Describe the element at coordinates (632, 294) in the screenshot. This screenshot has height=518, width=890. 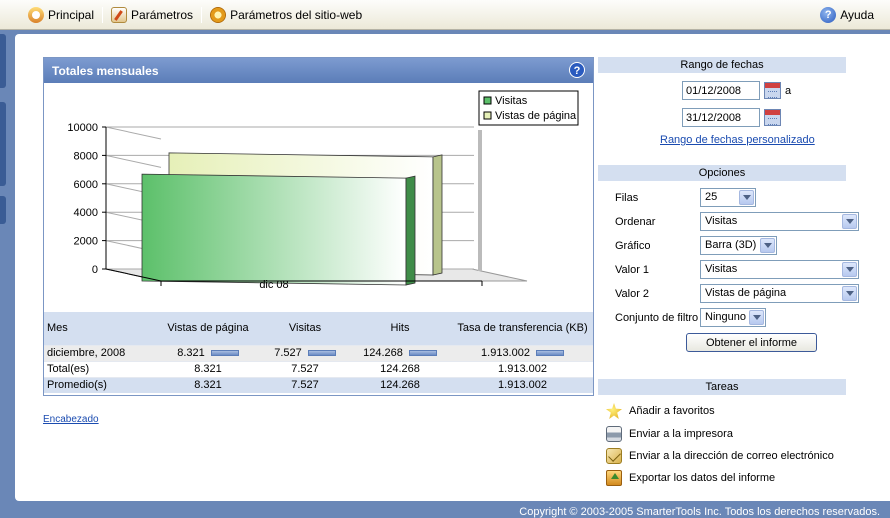
I see `value2-label: Valor 2` at that location.